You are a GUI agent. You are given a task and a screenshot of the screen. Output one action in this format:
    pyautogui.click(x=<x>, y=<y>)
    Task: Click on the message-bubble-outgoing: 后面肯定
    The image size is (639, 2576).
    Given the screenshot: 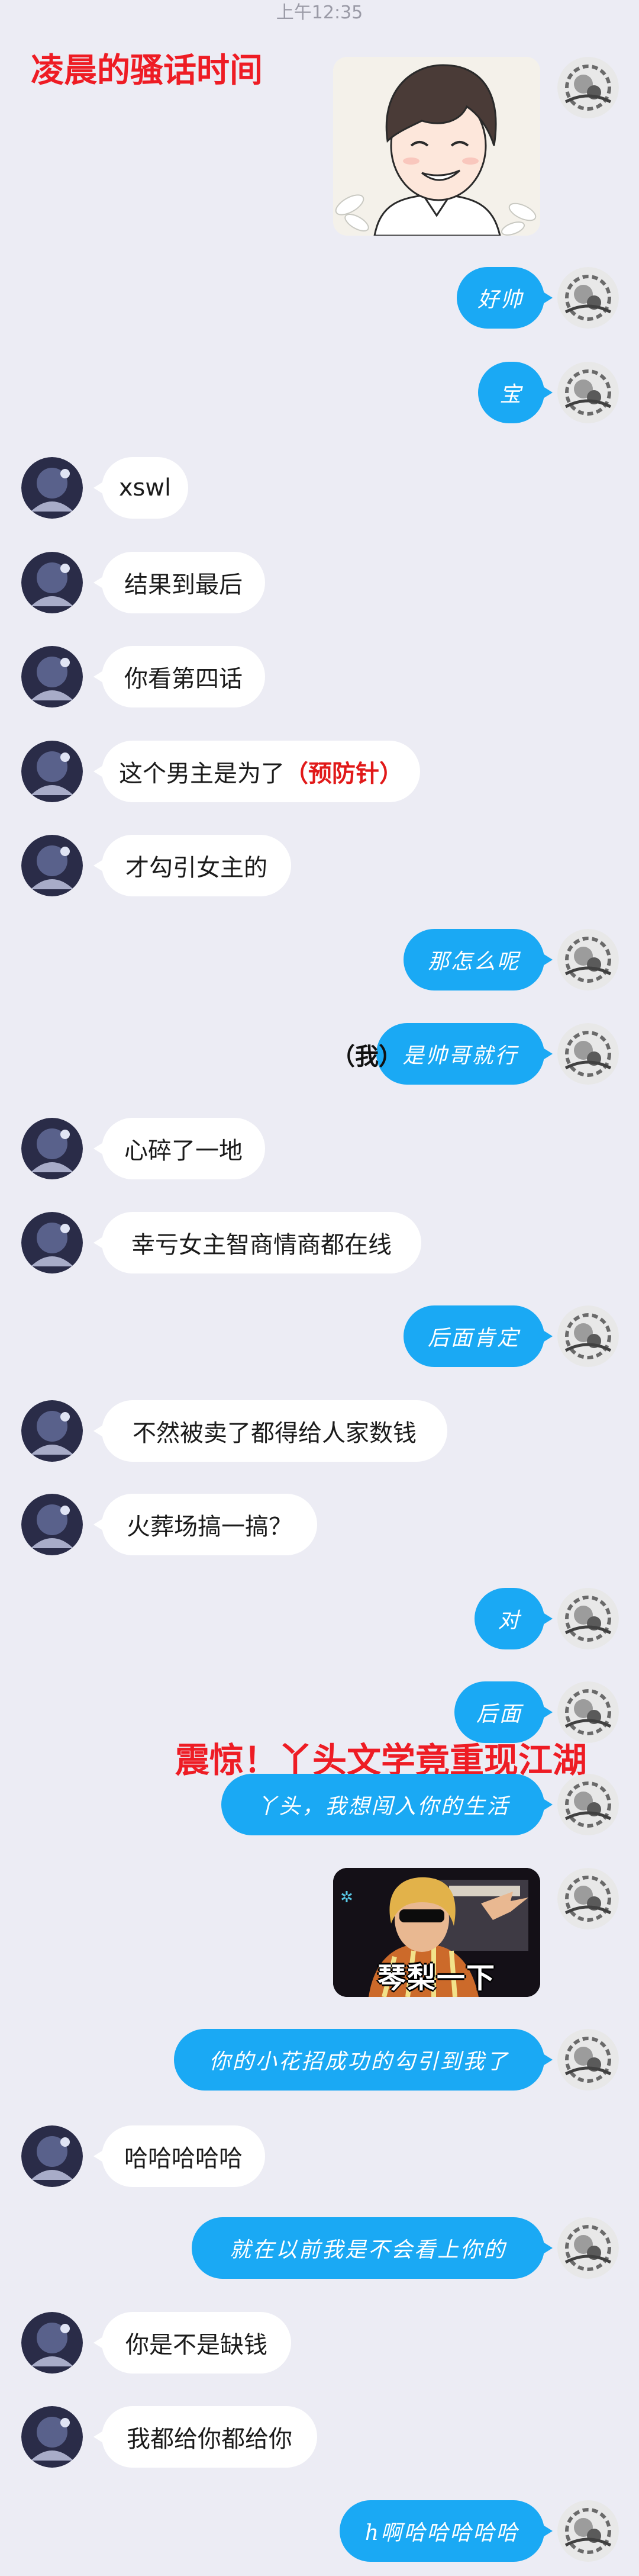 What is the action you would take?
    pyautogui.click(x=478, y=1336)
    